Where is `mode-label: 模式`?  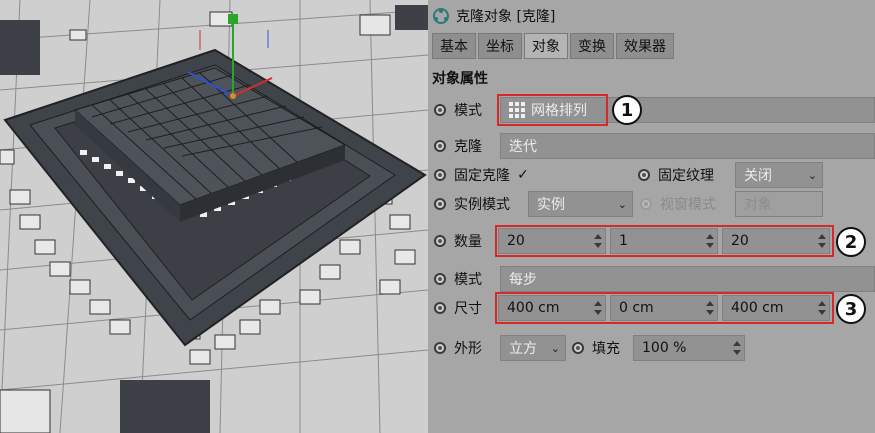
mode-label: 模式 is located at coordinates (468, 111).